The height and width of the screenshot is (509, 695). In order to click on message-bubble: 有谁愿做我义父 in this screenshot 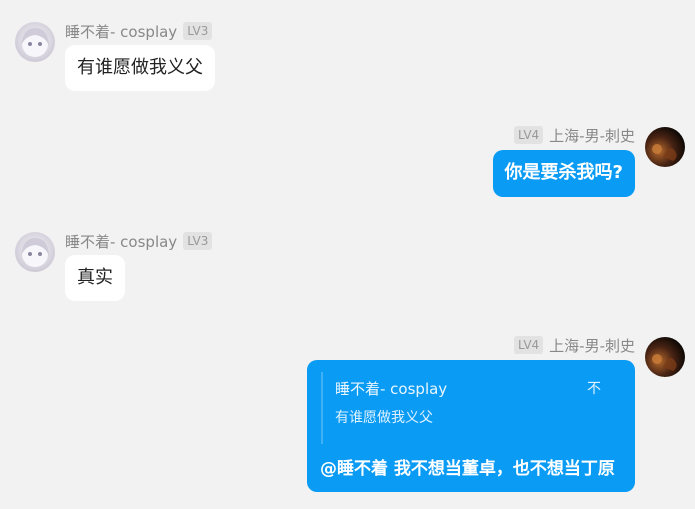, I will do `click(140, 68)`.